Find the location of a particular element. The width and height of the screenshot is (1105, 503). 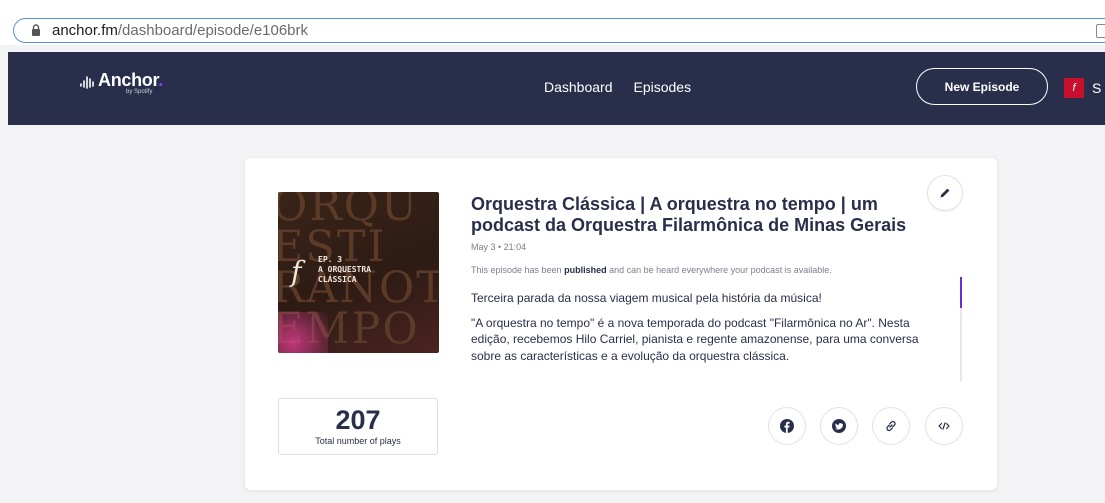

status-published: published is located at coordinates (585, 270).